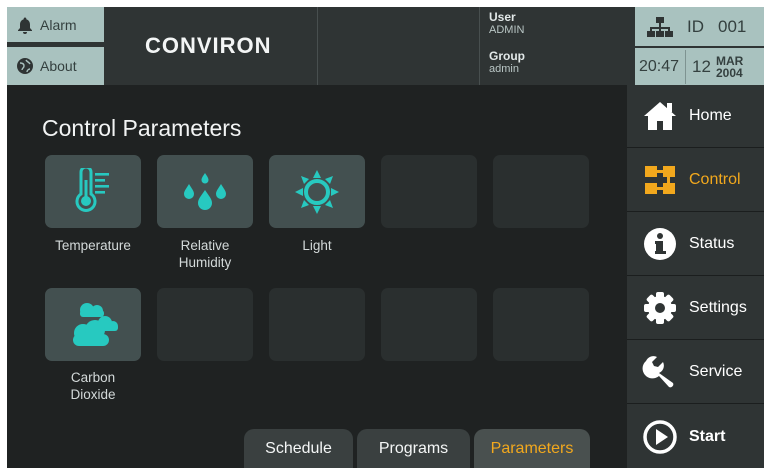 The image size is (764, 468). Describe the element at coordinates (507, 56) in the screenshot. I see `group-key: Group` at that location.